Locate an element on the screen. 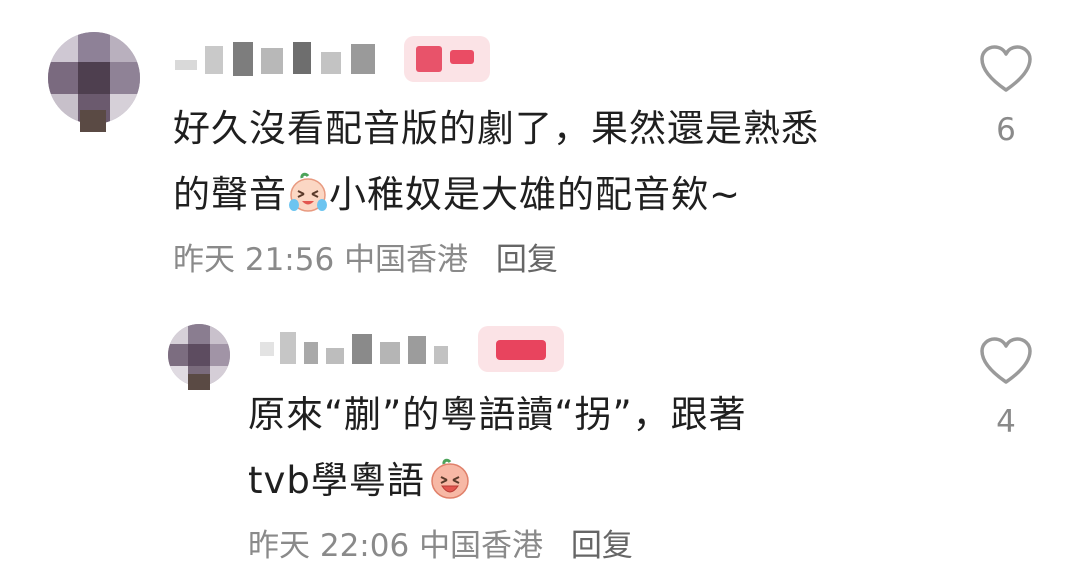  comment-text: 原來“蒯”的粵語讀“拐”，跟著 tvb學粵語 is located at coordinates (497, 447).